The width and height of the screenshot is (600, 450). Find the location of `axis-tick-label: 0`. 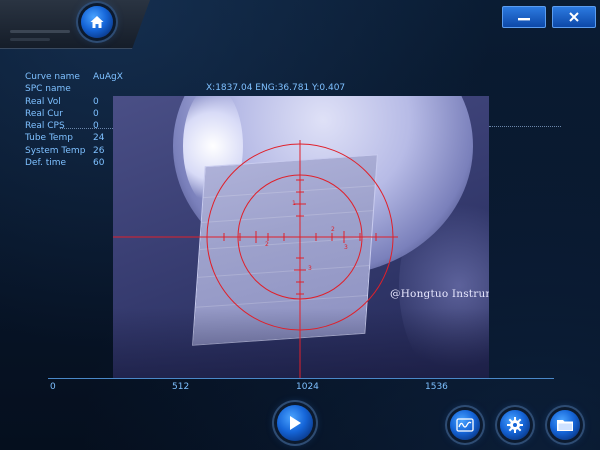

axis-tick-label: 0 is located at coordinates (53, 387).